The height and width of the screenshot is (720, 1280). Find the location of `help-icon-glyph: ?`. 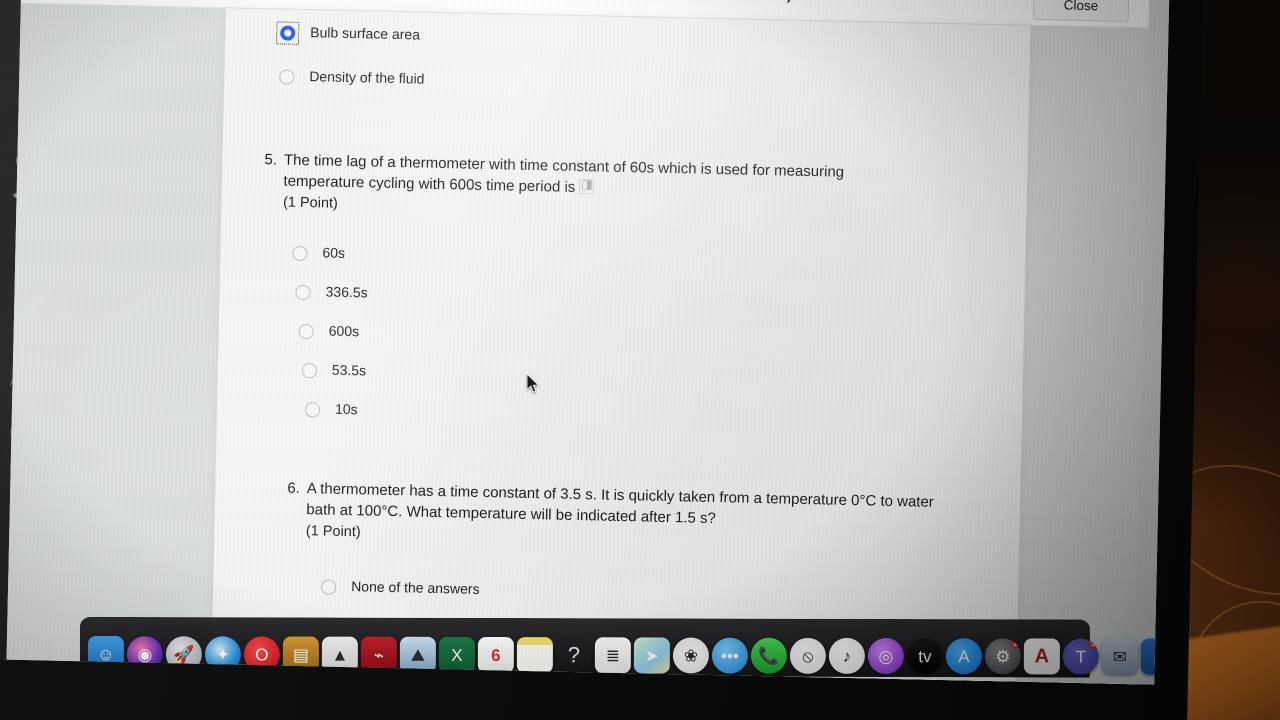

help-icon-glyph: ? is located at coordinates (574, 655).